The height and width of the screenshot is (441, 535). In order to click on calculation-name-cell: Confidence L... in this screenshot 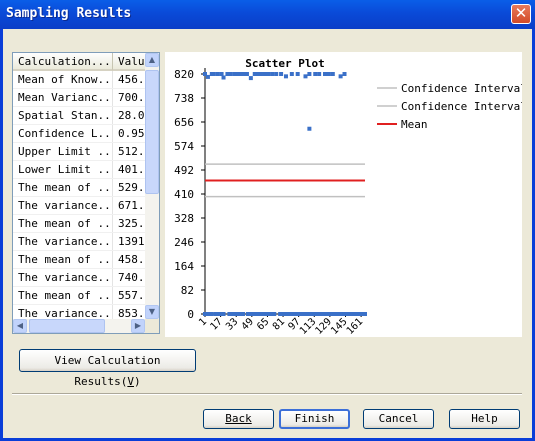, I will do `click(63, 133)`.